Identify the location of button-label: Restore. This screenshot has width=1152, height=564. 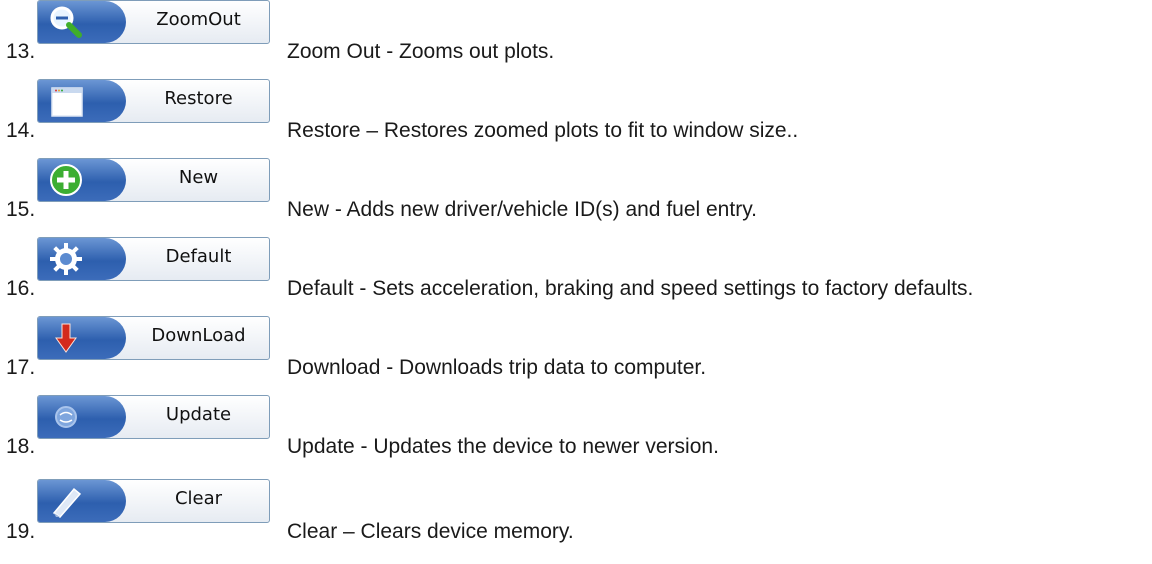
(198, 98).